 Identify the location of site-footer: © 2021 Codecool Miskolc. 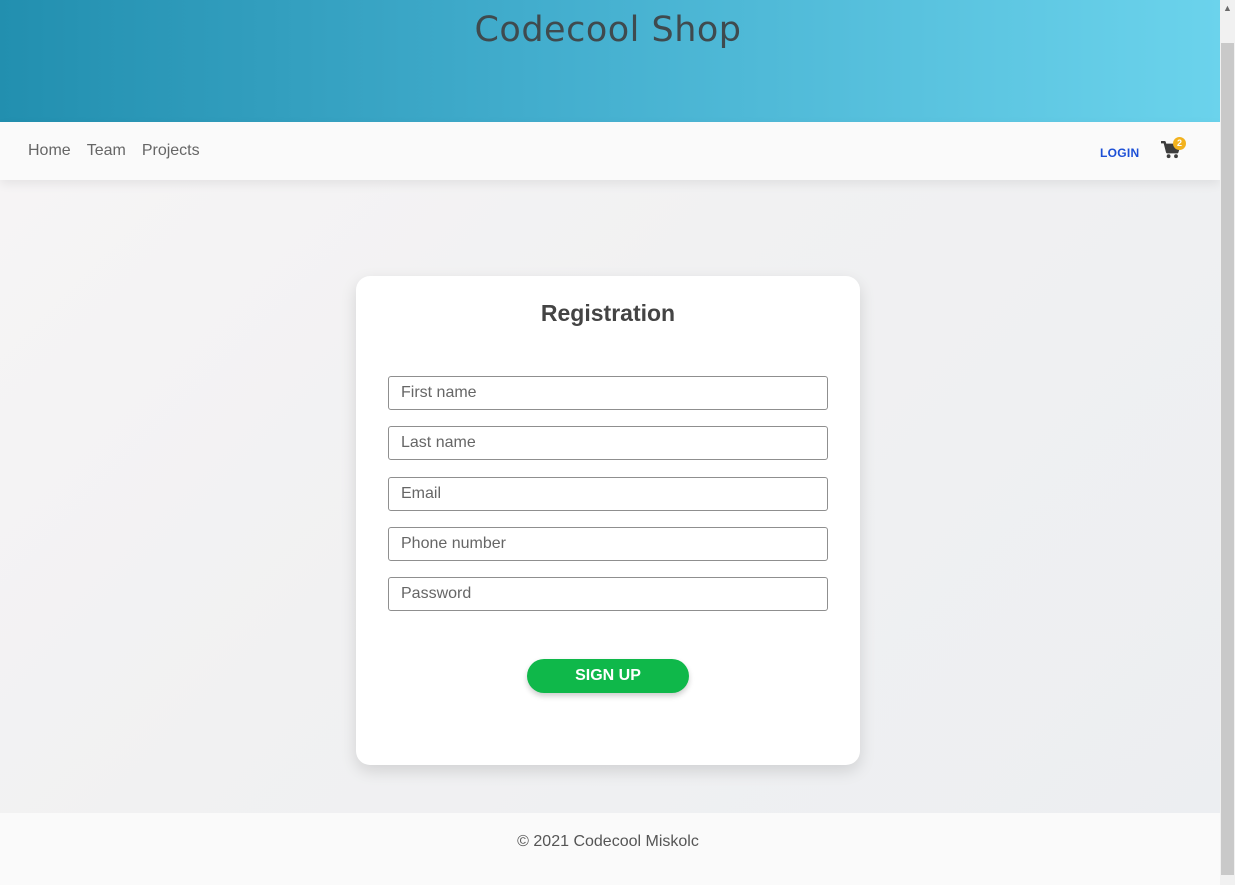
(610, 849).